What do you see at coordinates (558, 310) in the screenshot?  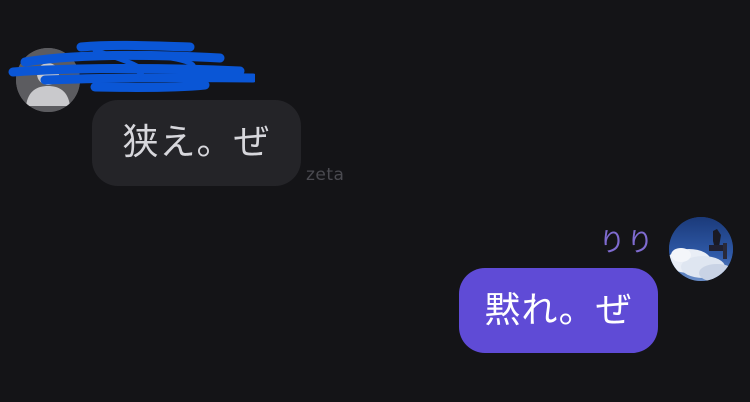 I see `outgoing-message-bubble: 黙れ。ぜ` at bounding box center [558, 310].